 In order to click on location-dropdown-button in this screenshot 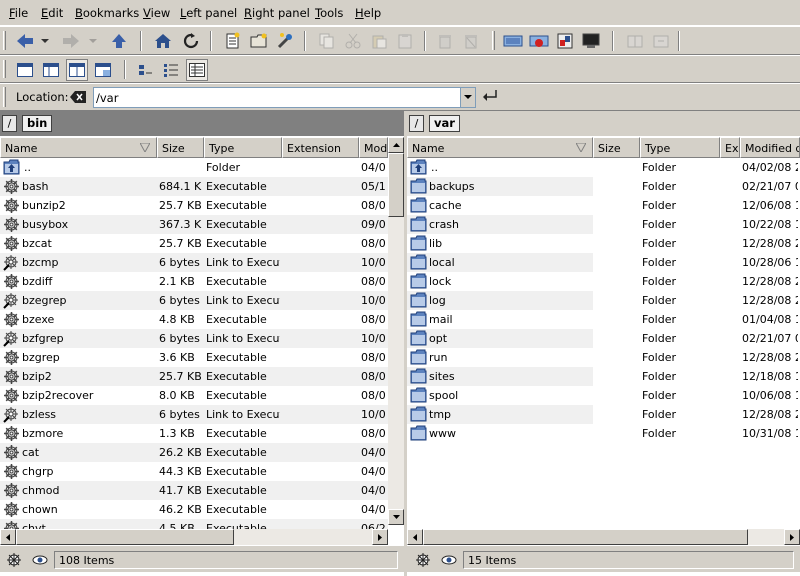, I will do `click(468, 97)`.